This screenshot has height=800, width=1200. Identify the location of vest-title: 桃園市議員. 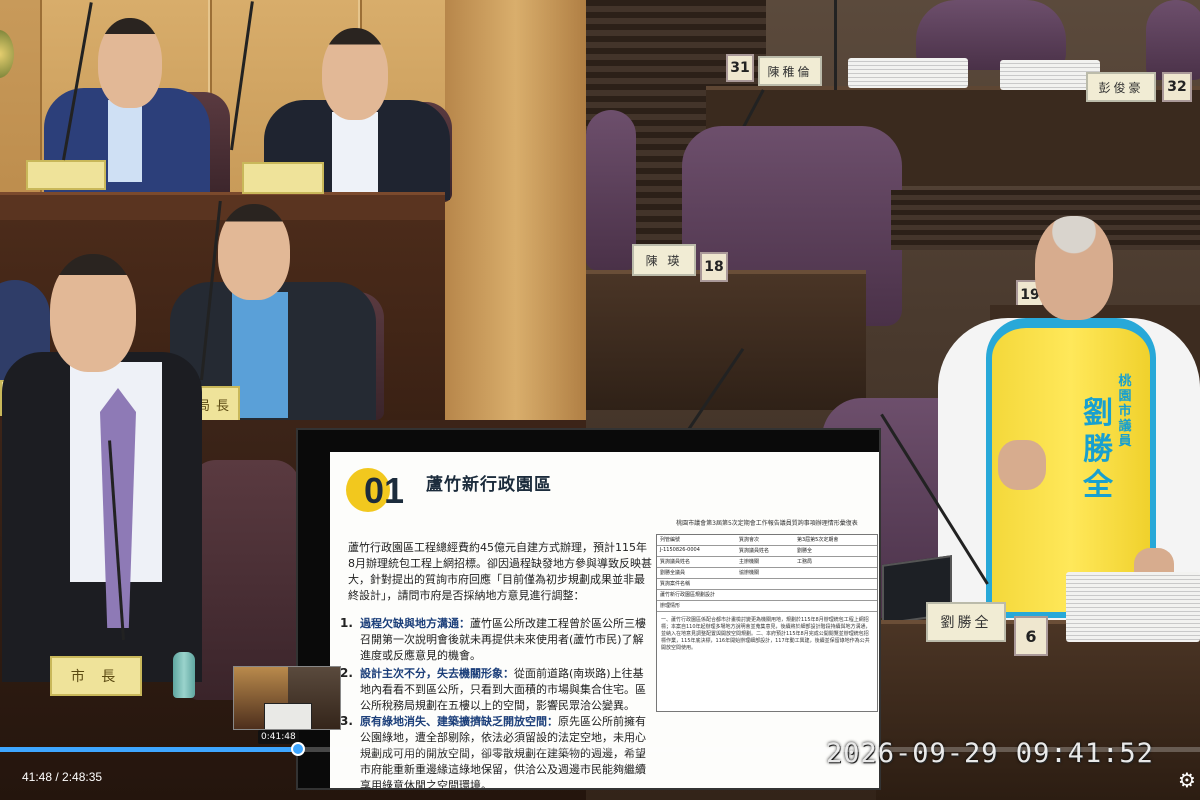
(1125, 411).